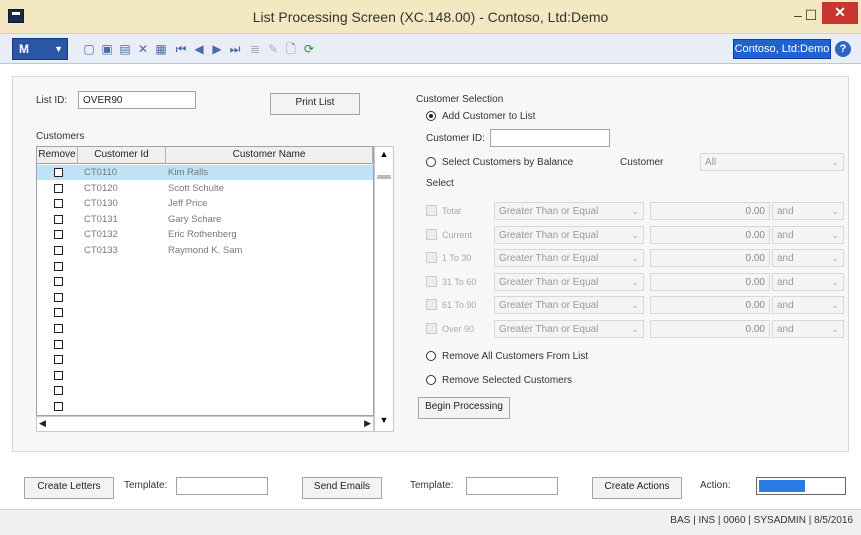  Describe the element at coordinates (550, 138) in the screenshot. I see `customer-id-input` at that location.